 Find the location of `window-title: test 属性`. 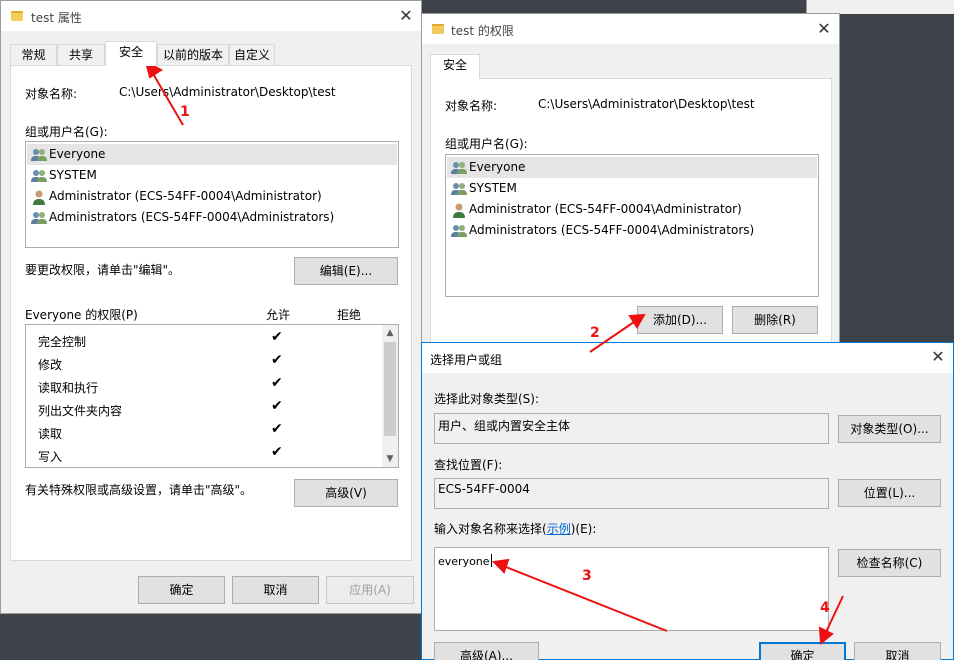

window-title: test 属性 is located at coordinates (56, 18).